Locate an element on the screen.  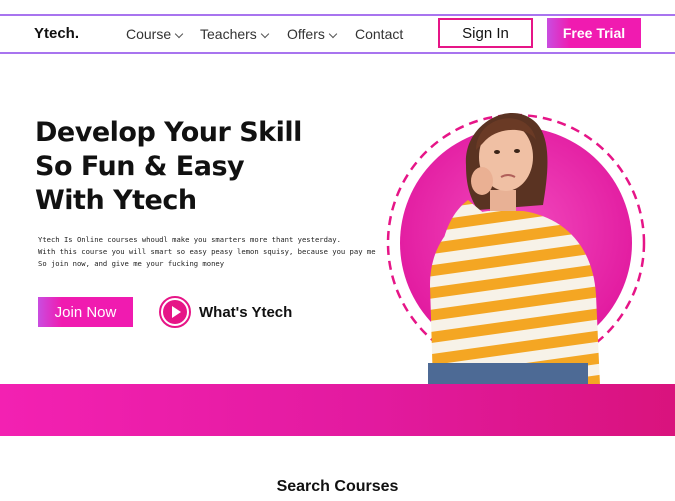
nav-item-contact: Contact is located at coordinates (379, 34).